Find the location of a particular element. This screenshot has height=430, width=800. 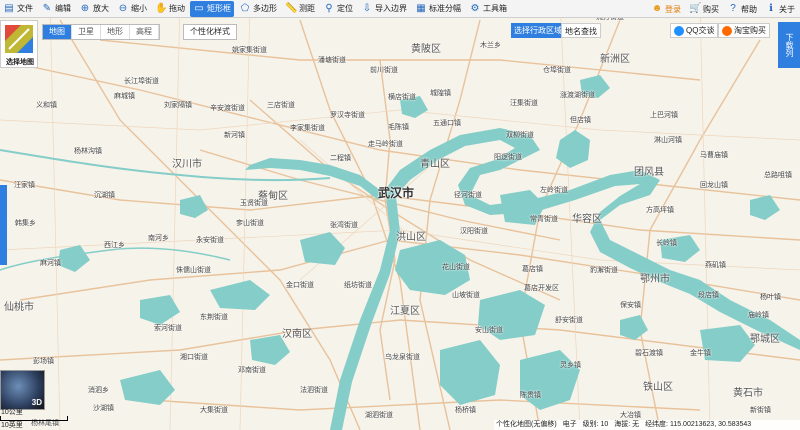

town-label: 横店街道 is located at coordinates (402, 97).